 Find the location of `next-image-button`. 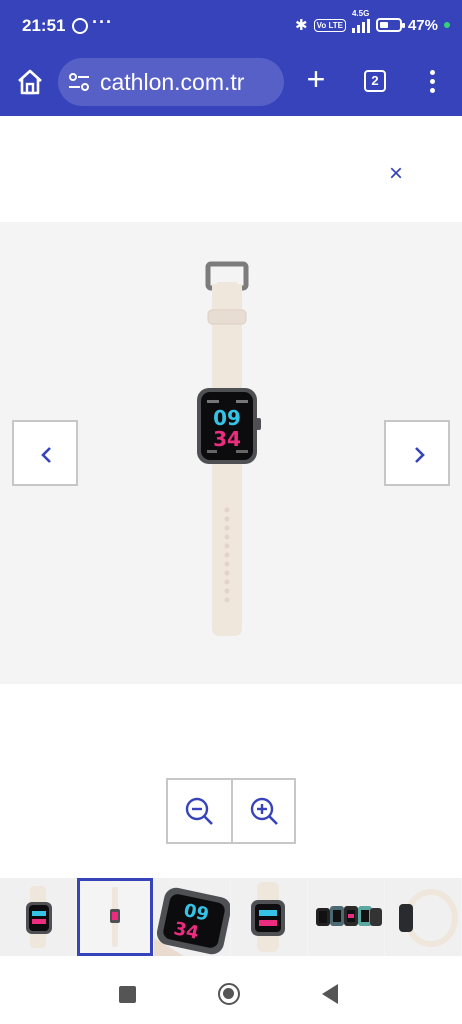

next-image-button is located at coordinates (417, 453).